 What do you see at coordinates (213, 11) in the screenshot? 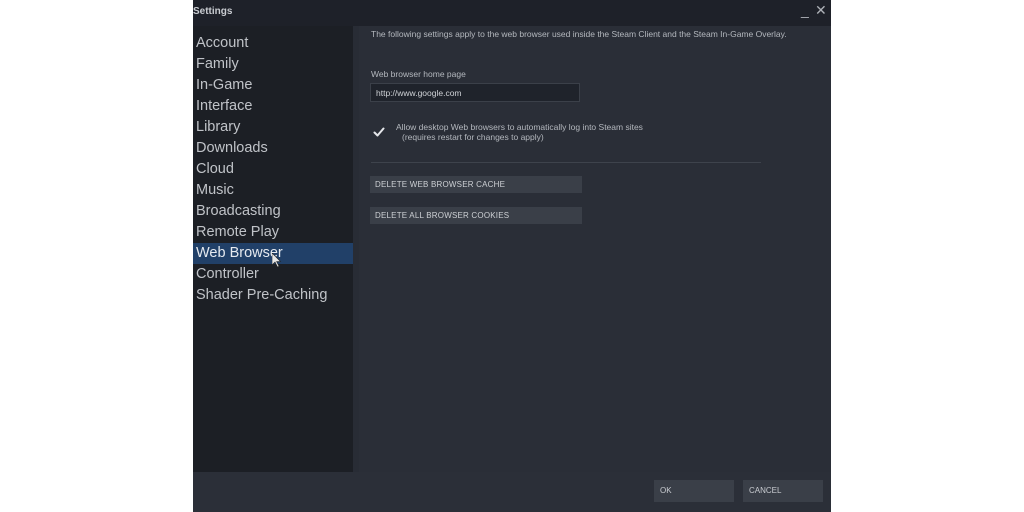
I see `window-title: Settings` at bounding box center [213, 11].